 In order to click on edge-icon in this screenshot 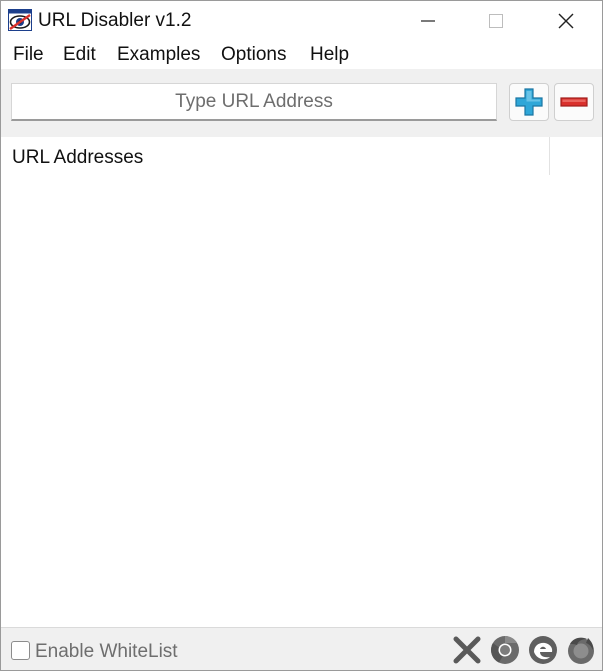, I will do `click(543, 650)`.